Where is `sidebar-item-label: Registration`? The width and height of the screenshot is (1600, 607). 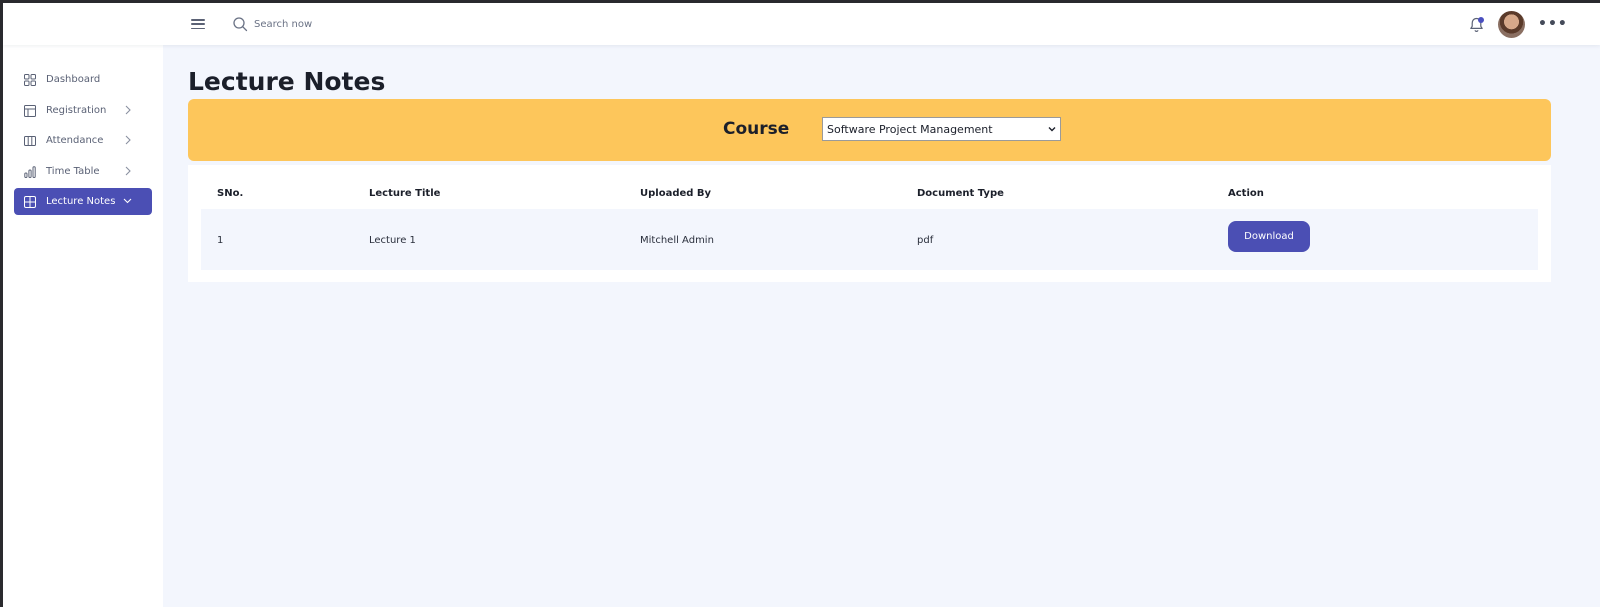 sidebar-item-label: Registration is located at coordinates (76, 110).